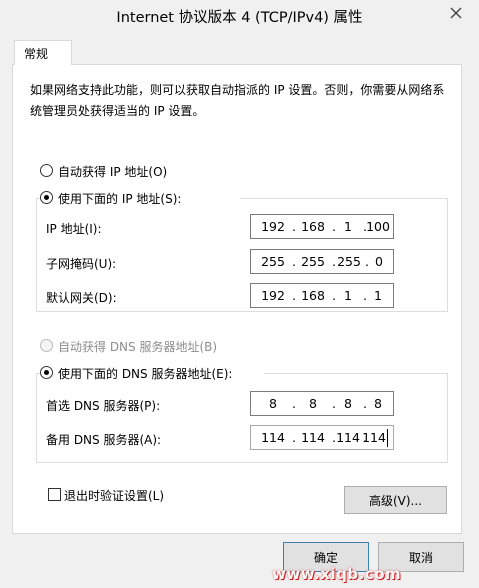 The height and width of the screenshot is (588, 479). Describe the element at coordinates (74, 229) in the screenshot. I see `ip-address-label: IP 地址(I):` at that location.